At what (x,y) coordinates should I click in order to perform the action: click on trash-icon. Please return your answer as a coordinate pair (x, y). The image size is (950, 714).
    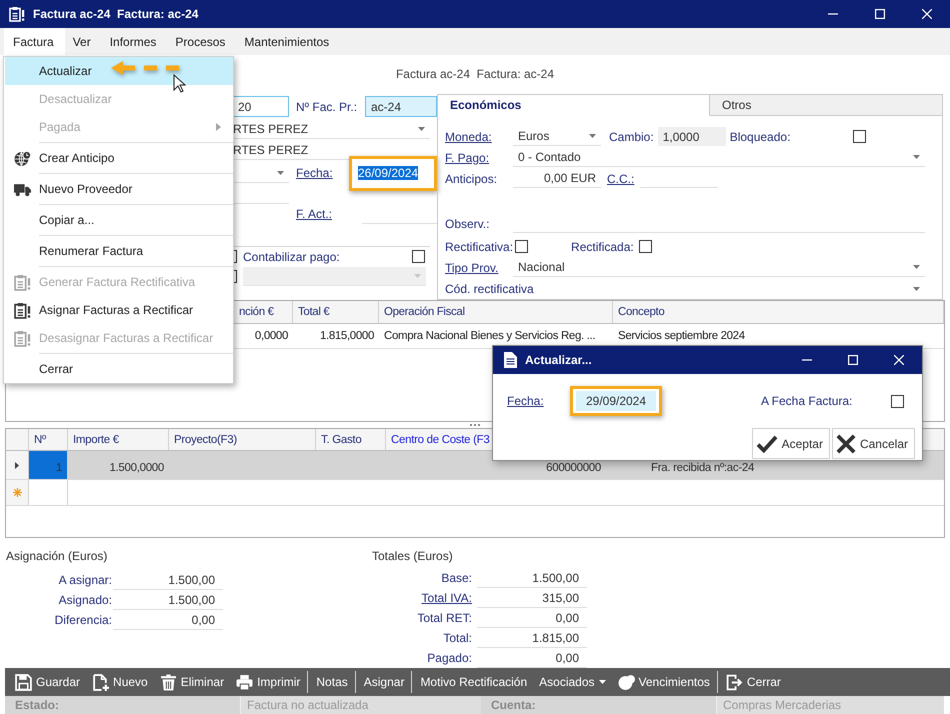
    Looking at the image, I should click on (168, 682).